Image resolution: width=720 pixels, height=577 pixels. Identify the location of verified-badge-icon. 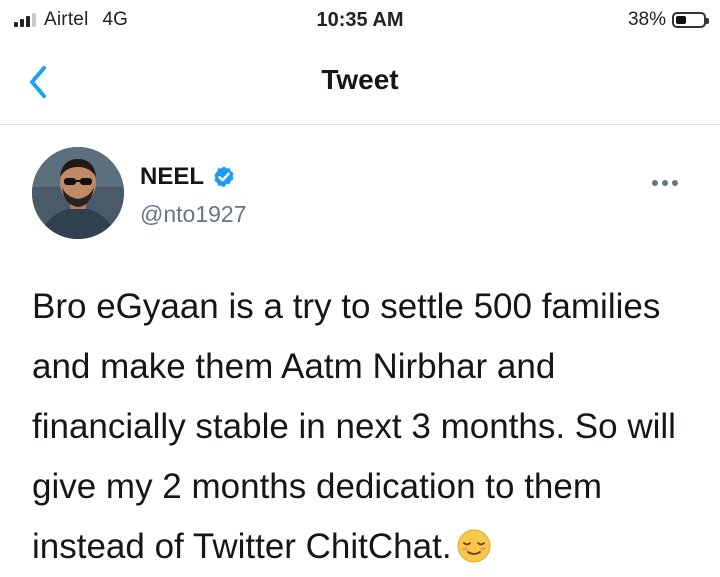
(224, 177).